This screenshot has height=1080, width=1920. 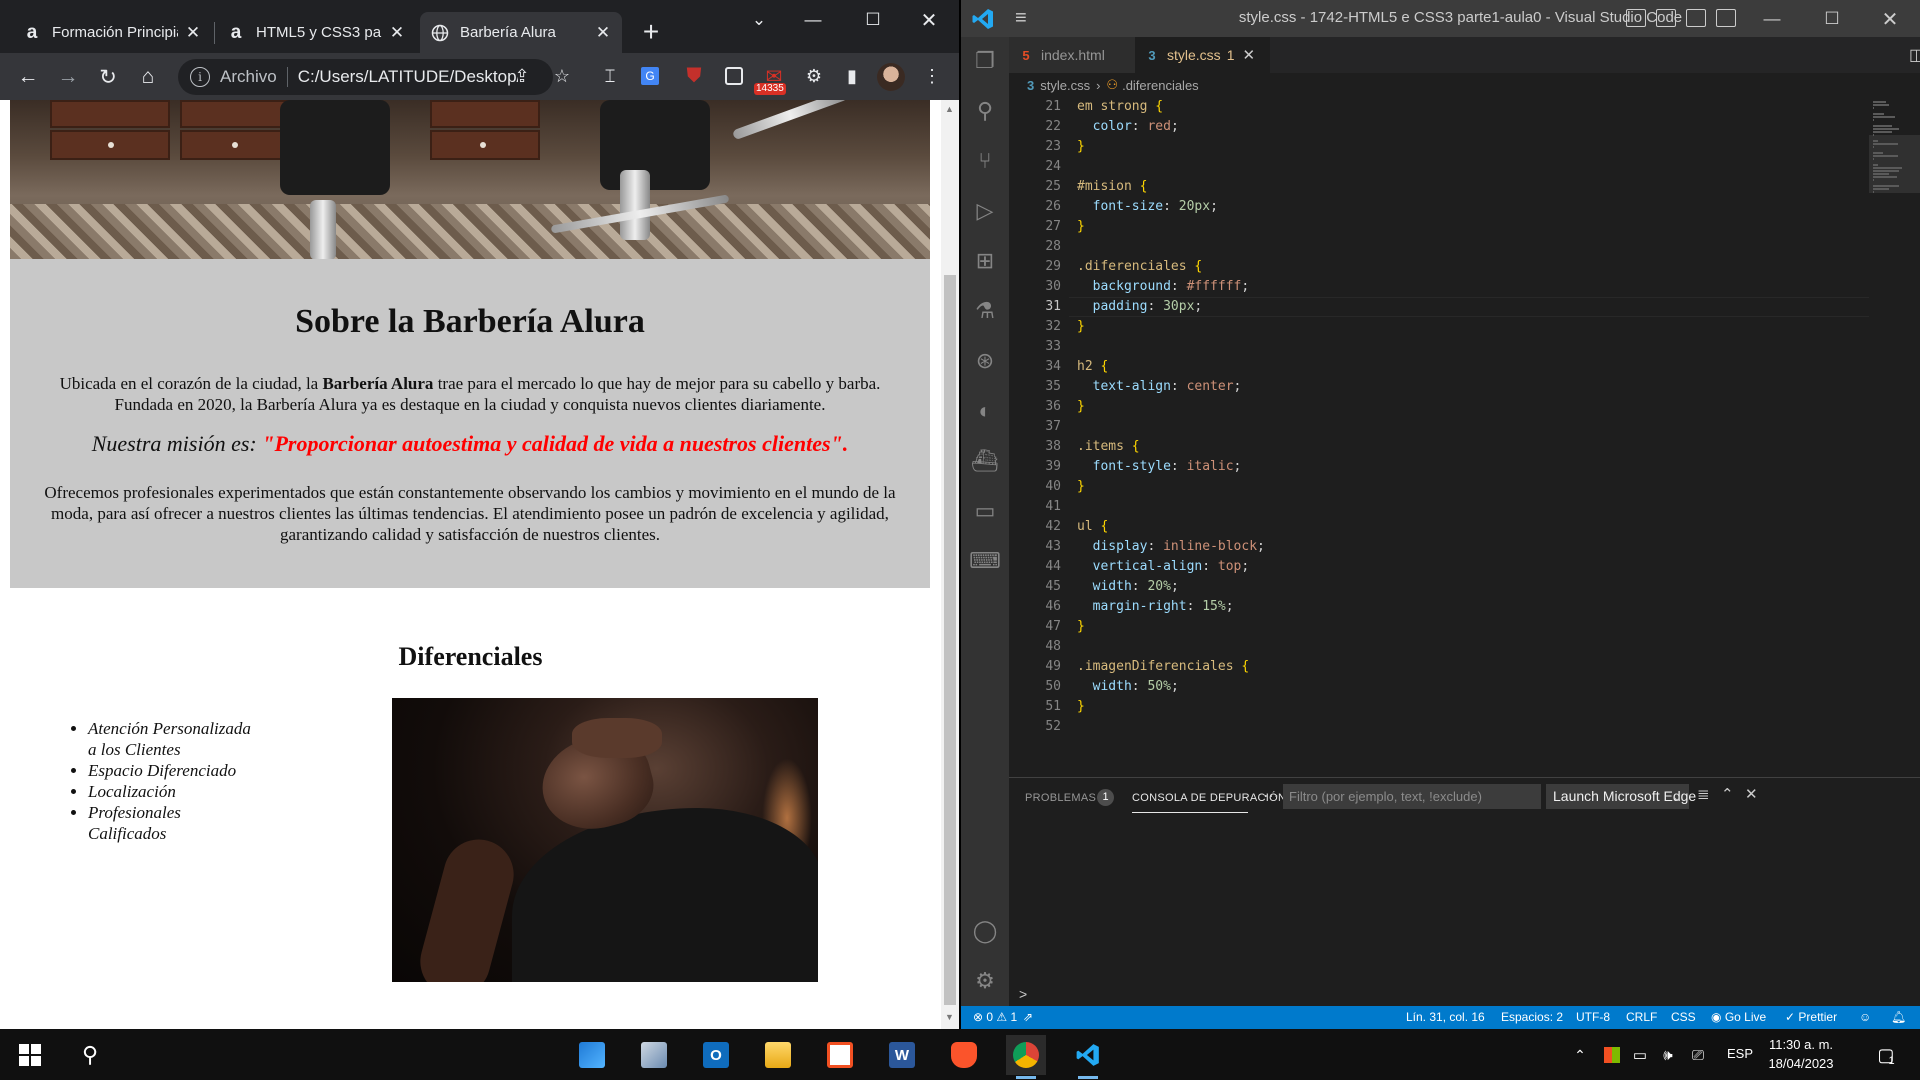 I want to click on gear-icon: ⚙, so click(x=985, y=981).